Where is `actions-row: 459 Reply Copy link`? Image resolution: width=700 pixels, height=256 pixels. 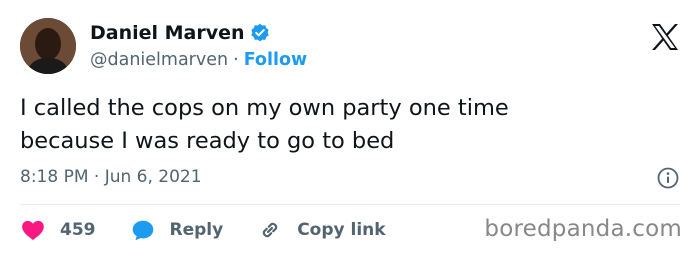 actions-row: 459 Reply Copy link is located at coordinates (220, 230).